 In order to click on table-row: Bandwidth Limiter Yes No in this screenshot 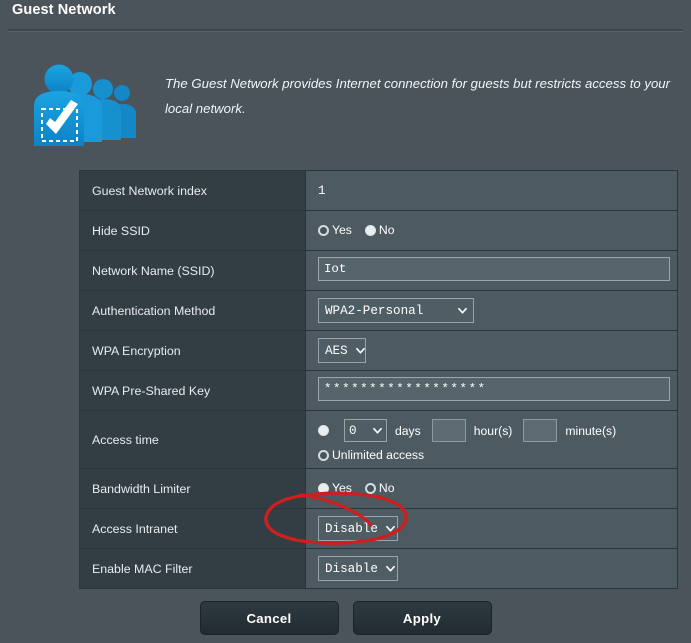, I will do `click(378, 488)`.